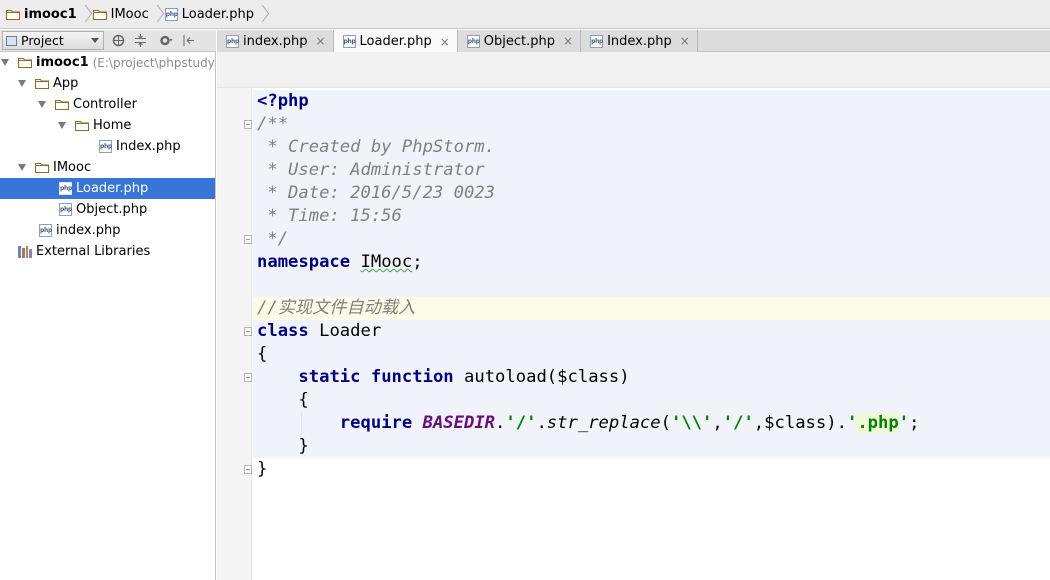 The image size is (1050, 580). I want to click on paren-close: ), so click(831, 423).